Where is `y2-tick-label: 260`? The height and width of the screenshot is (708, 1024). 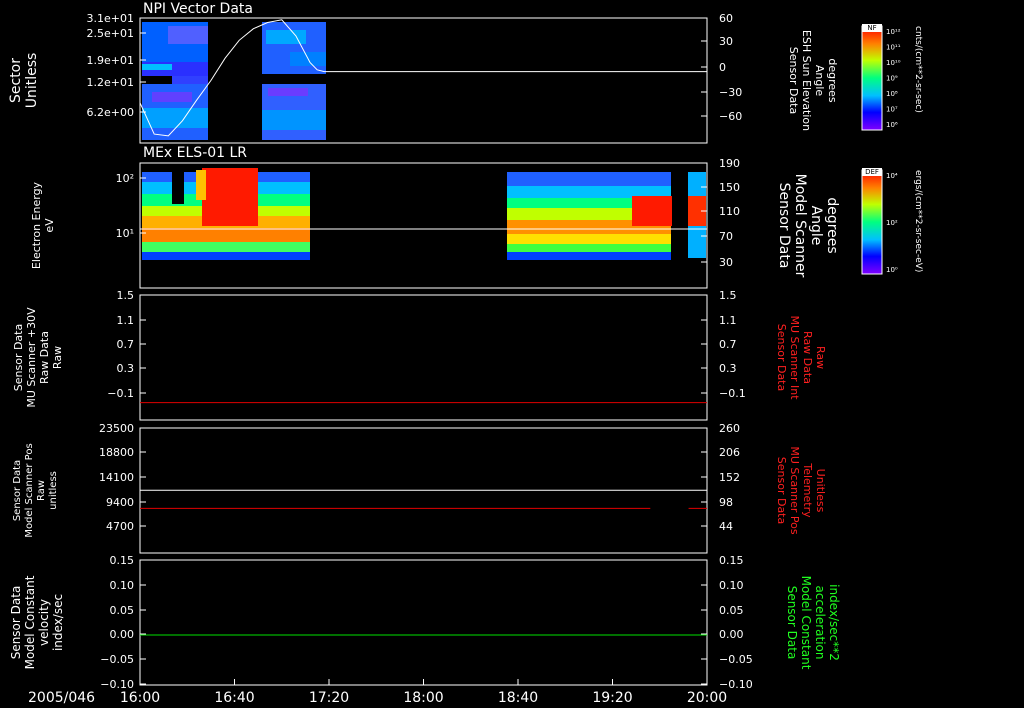 y2-tick-label: 260 is located at coordinates (729, 428).